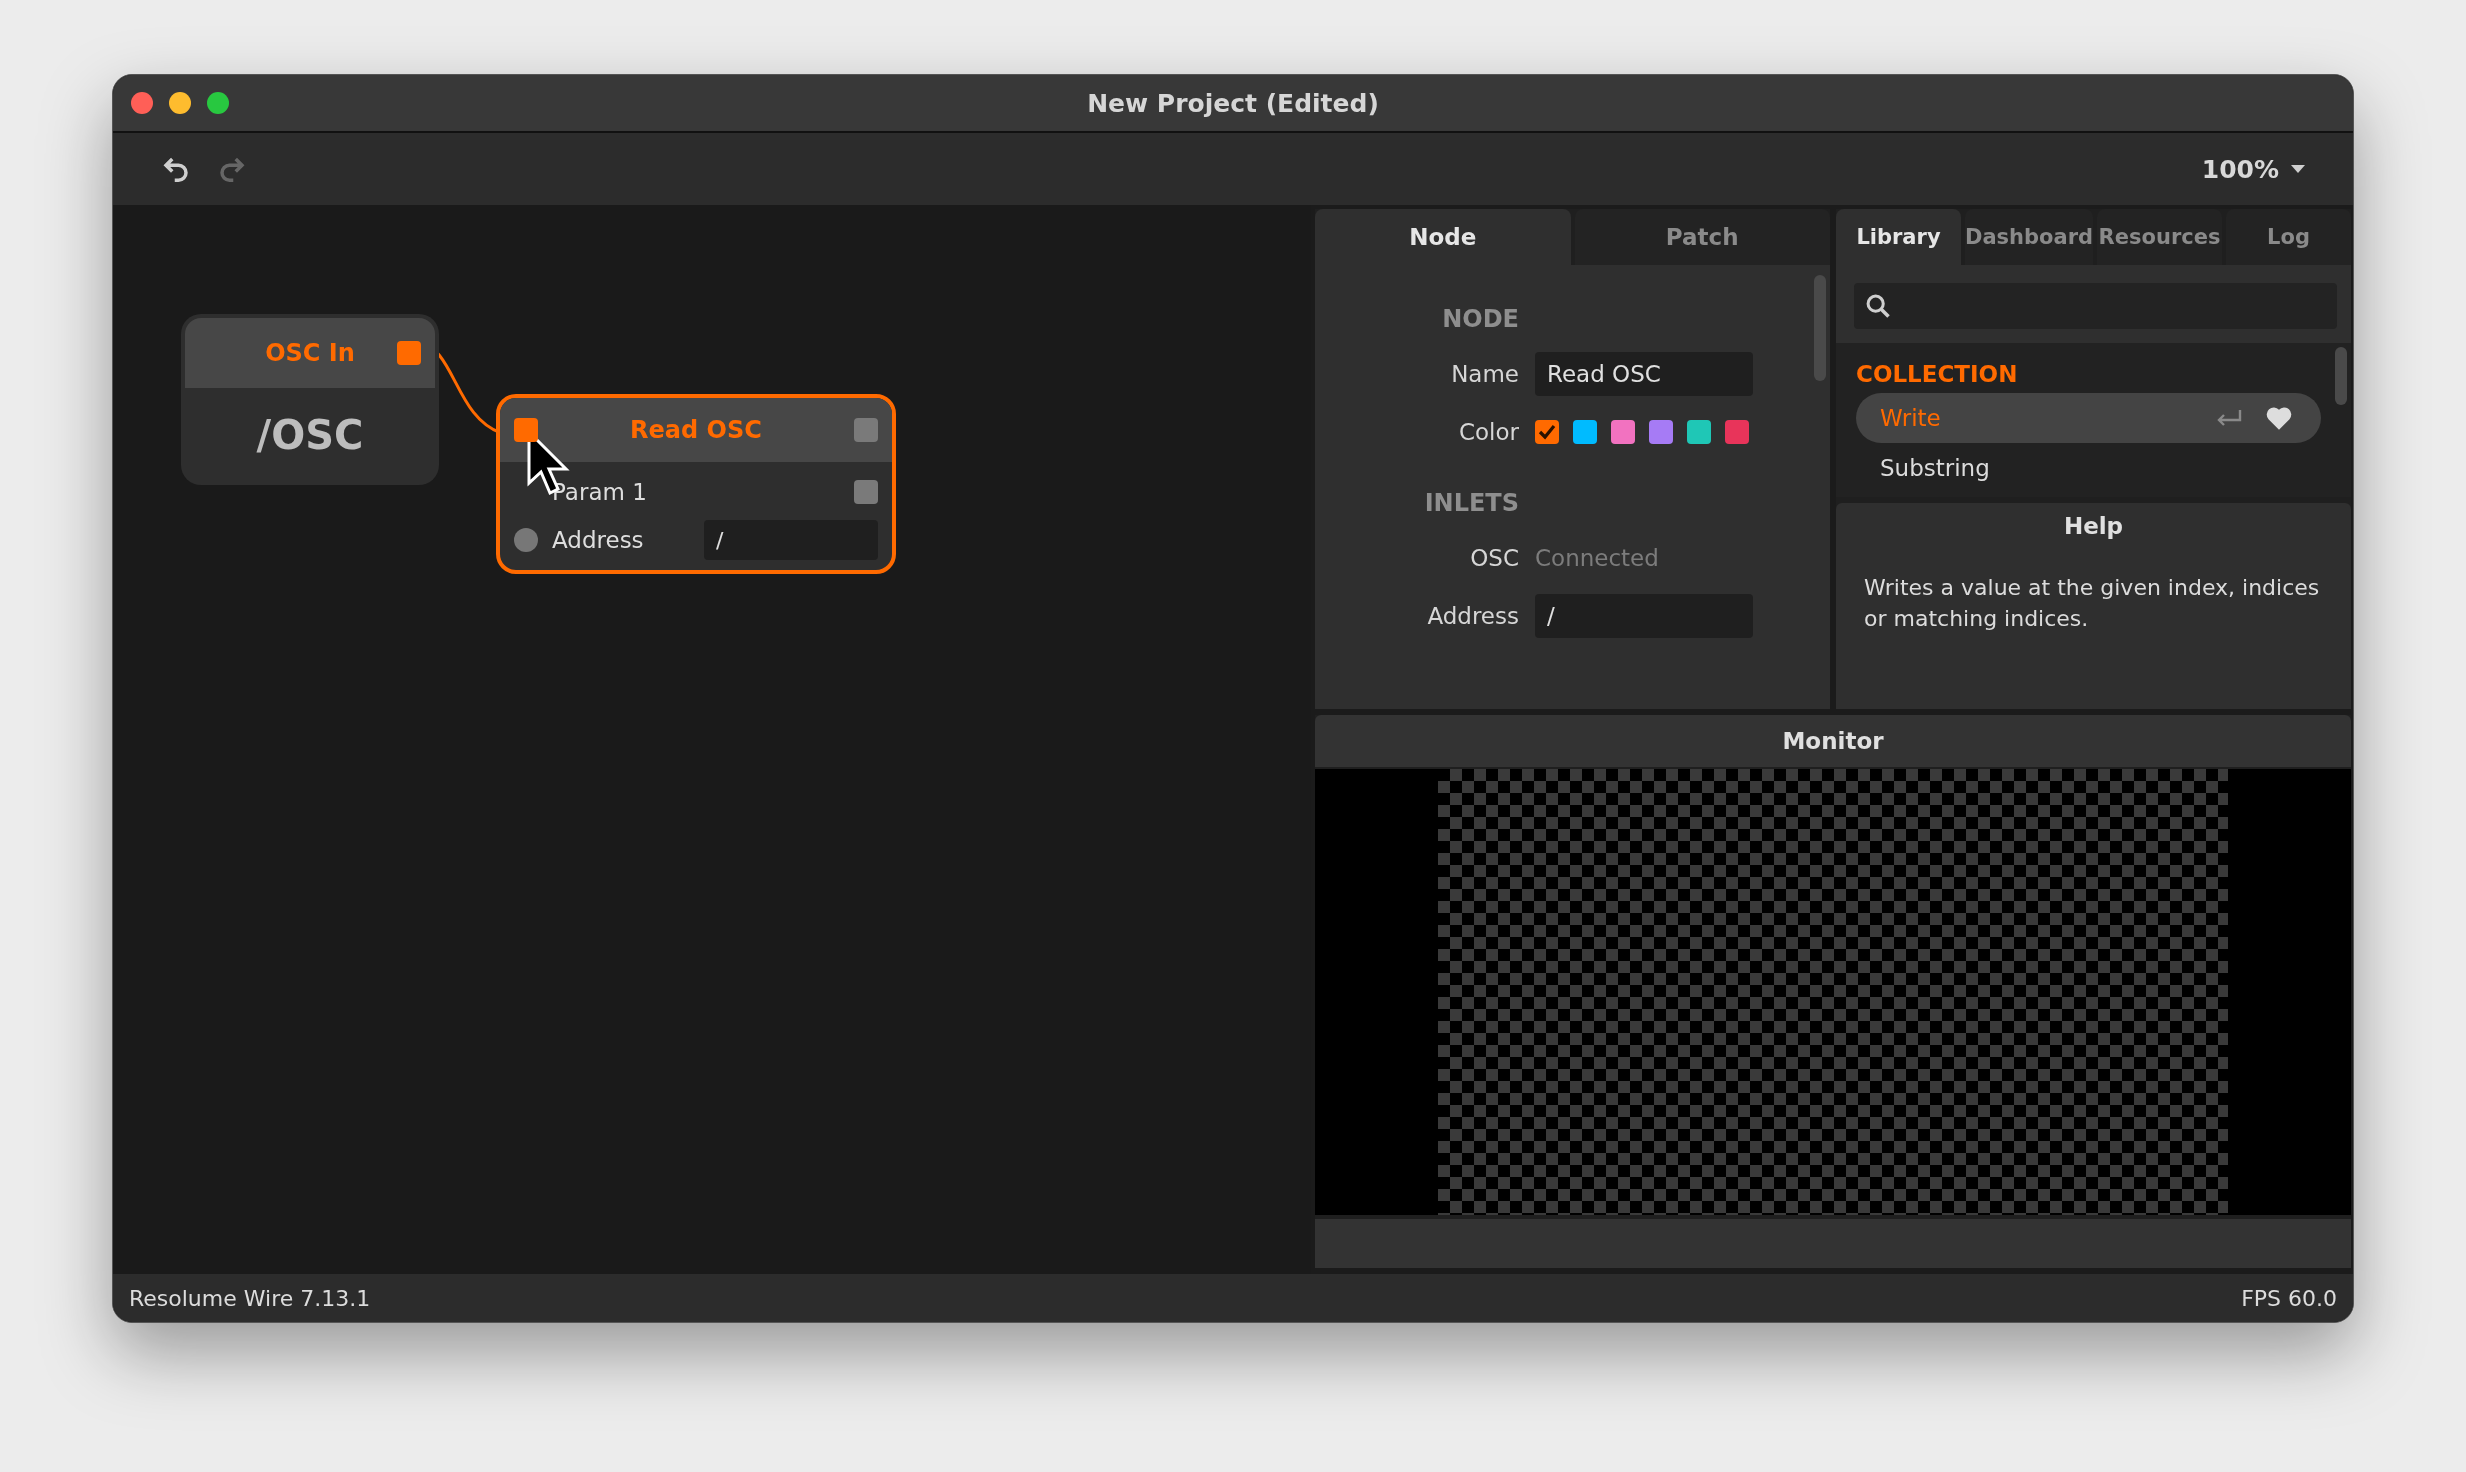 This screenshot has height=1472, width=2466. Describe the element at coordinates (1488, 432) in the screenshot. I see `field-label: Color` at that location.